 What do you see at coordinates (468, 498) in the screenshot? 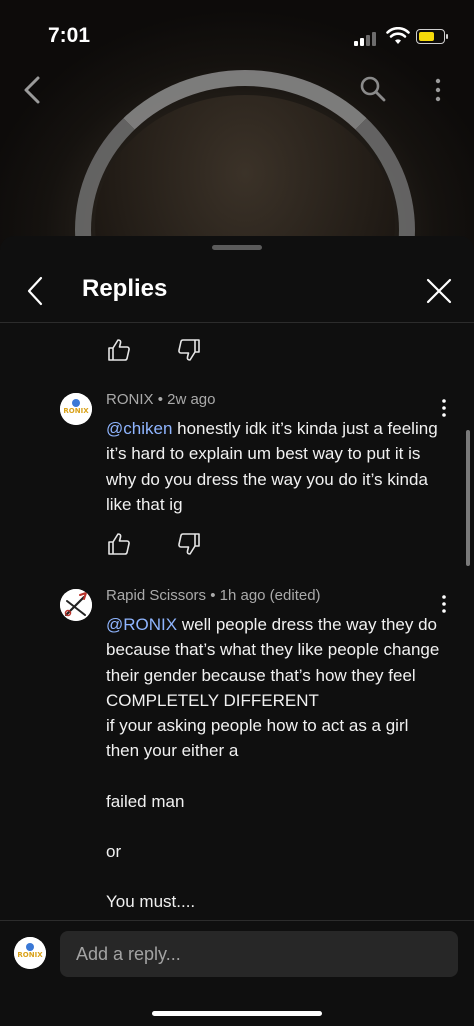
I see `scrollbar` at bounding box center [468, 498].